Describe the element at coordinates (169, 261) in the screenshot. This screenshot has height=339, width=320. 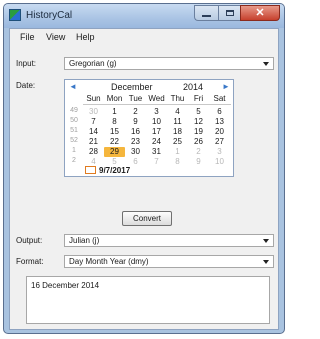
I see `format-select: Day Month Year (dmy)` at that location.